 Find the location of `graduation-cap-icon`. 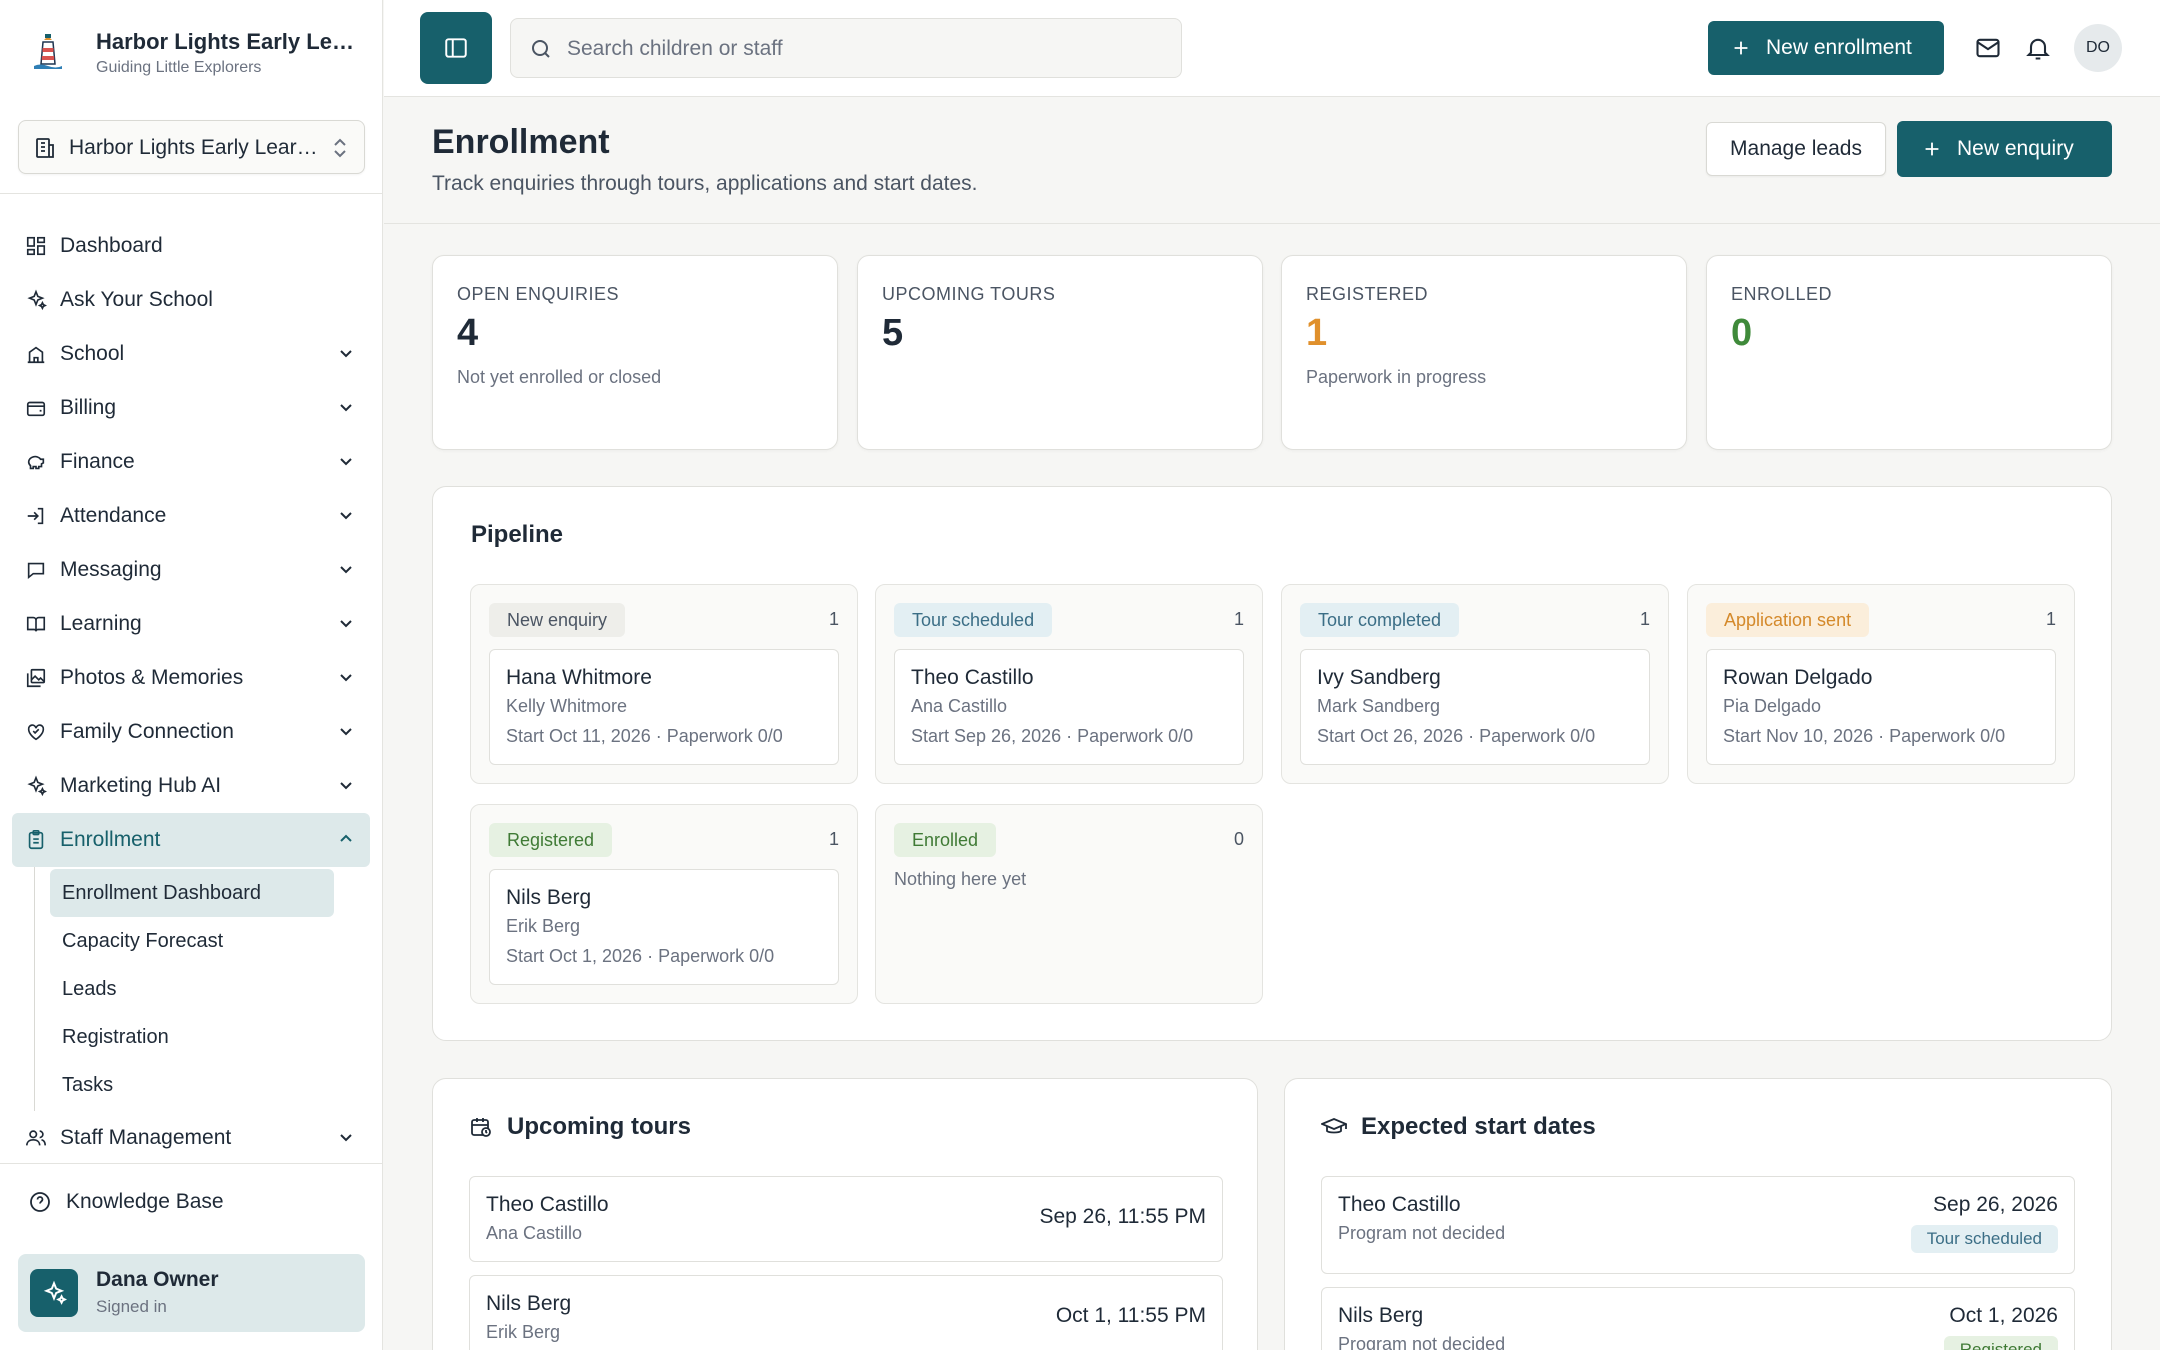

graduation-cap-icon is located at coordinates (1334, 1127).